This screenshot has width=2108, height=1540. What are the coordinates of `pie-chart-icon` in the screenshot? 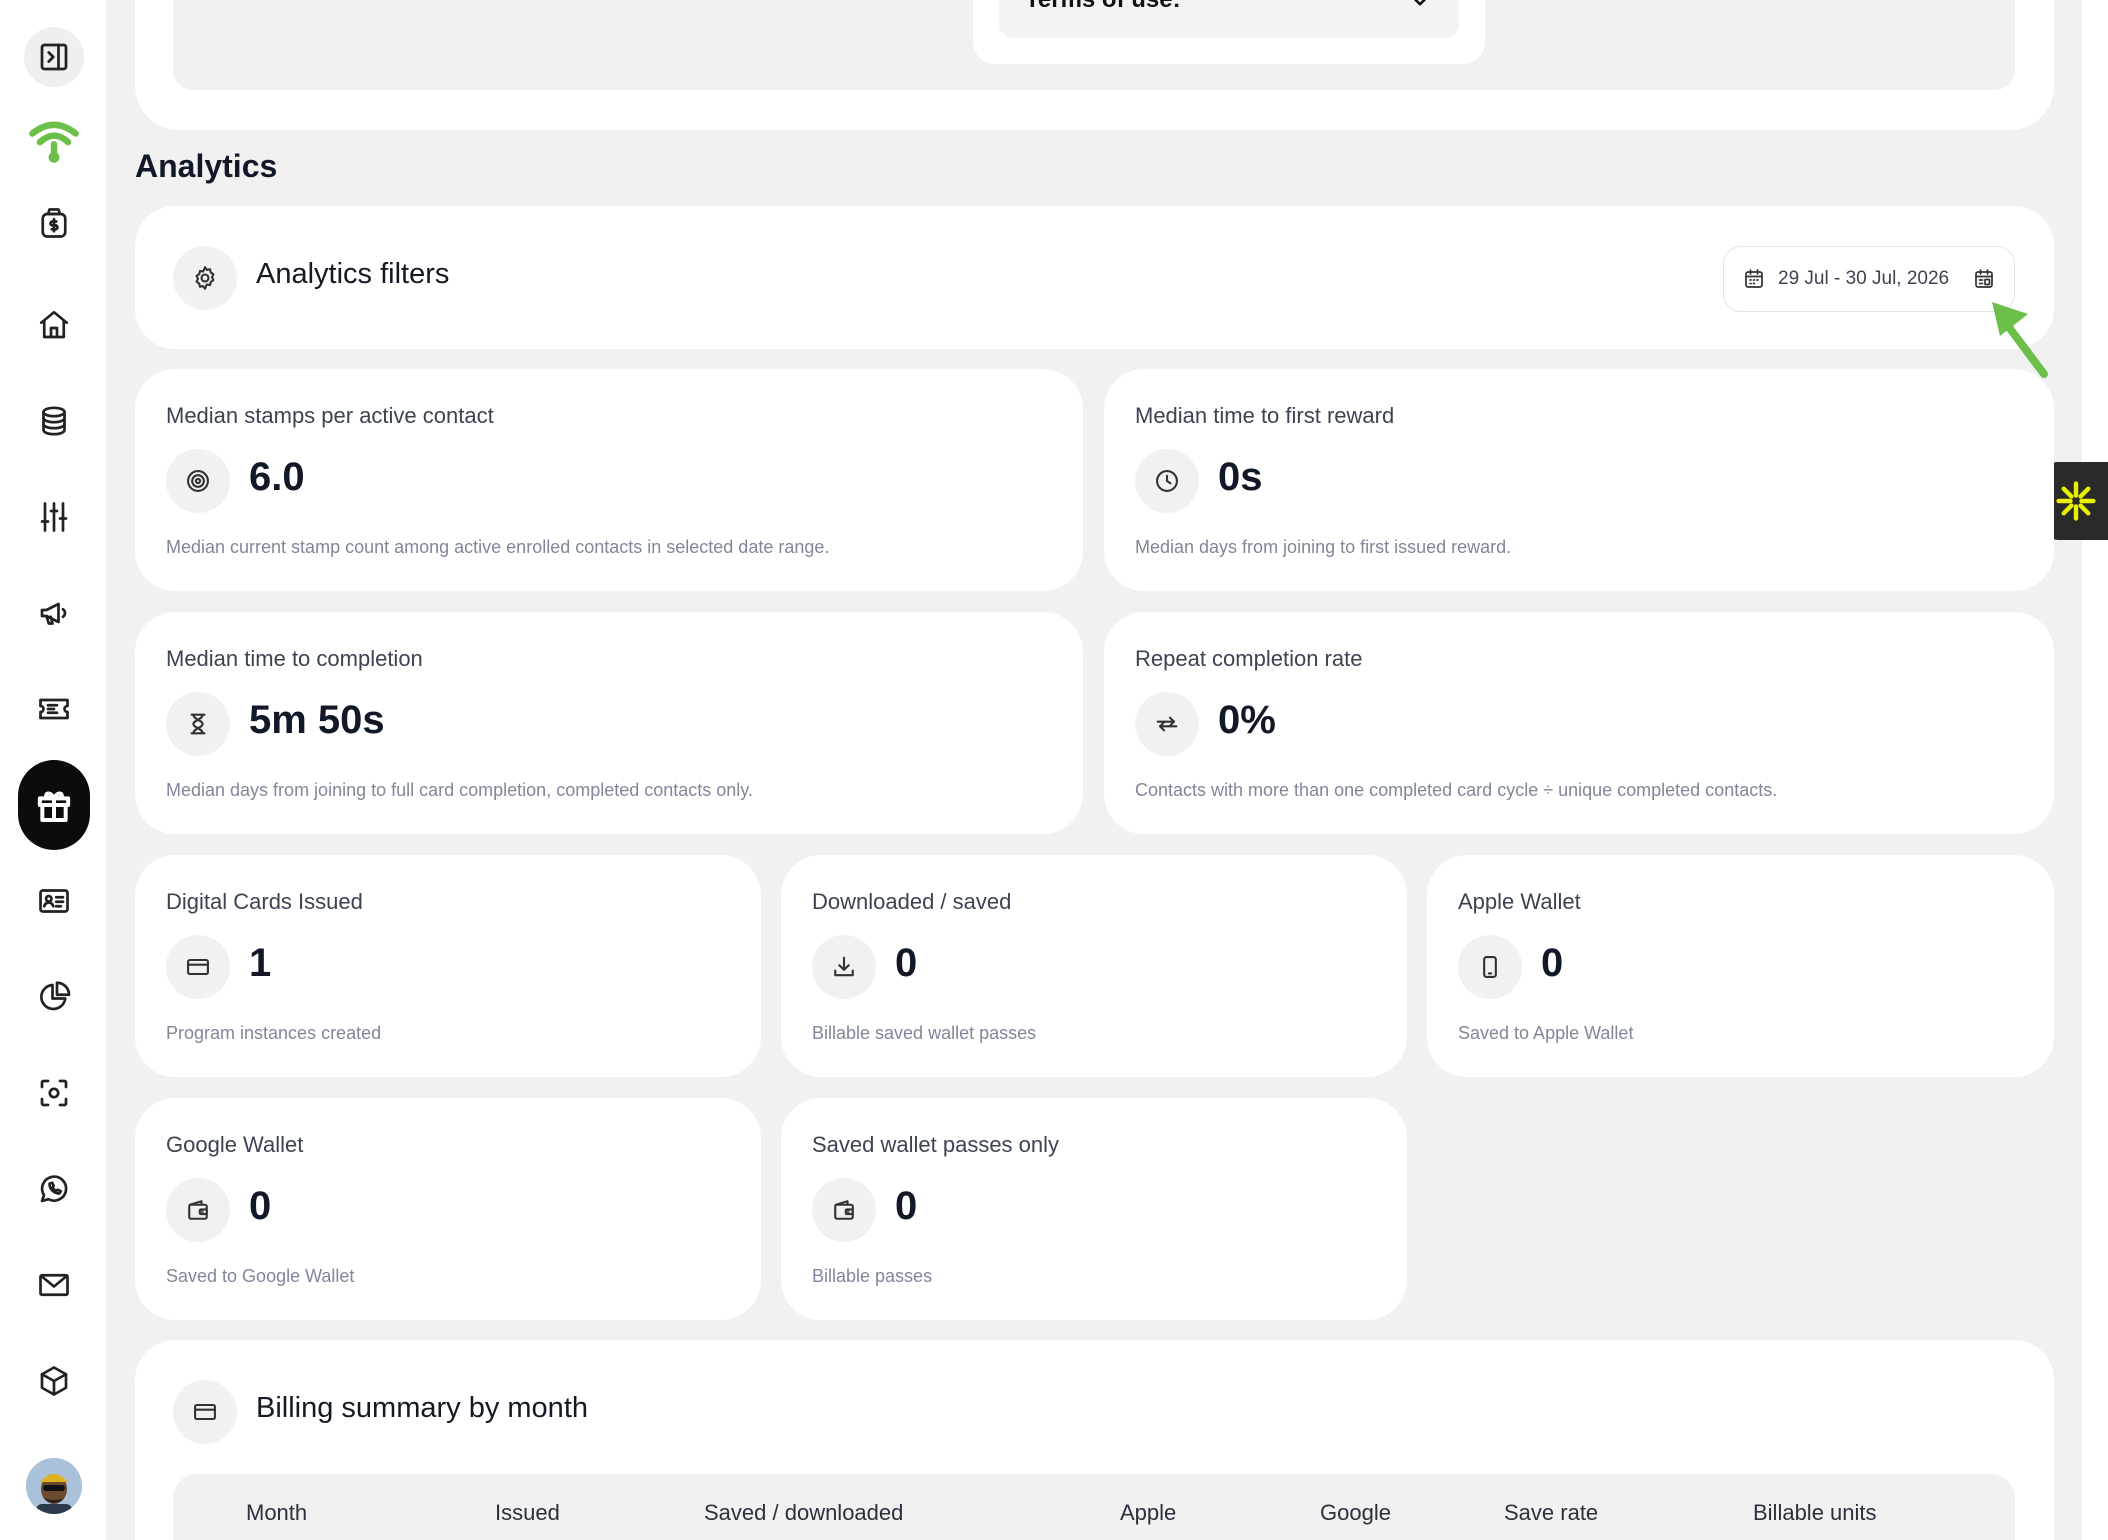 It's located at (55, 996).